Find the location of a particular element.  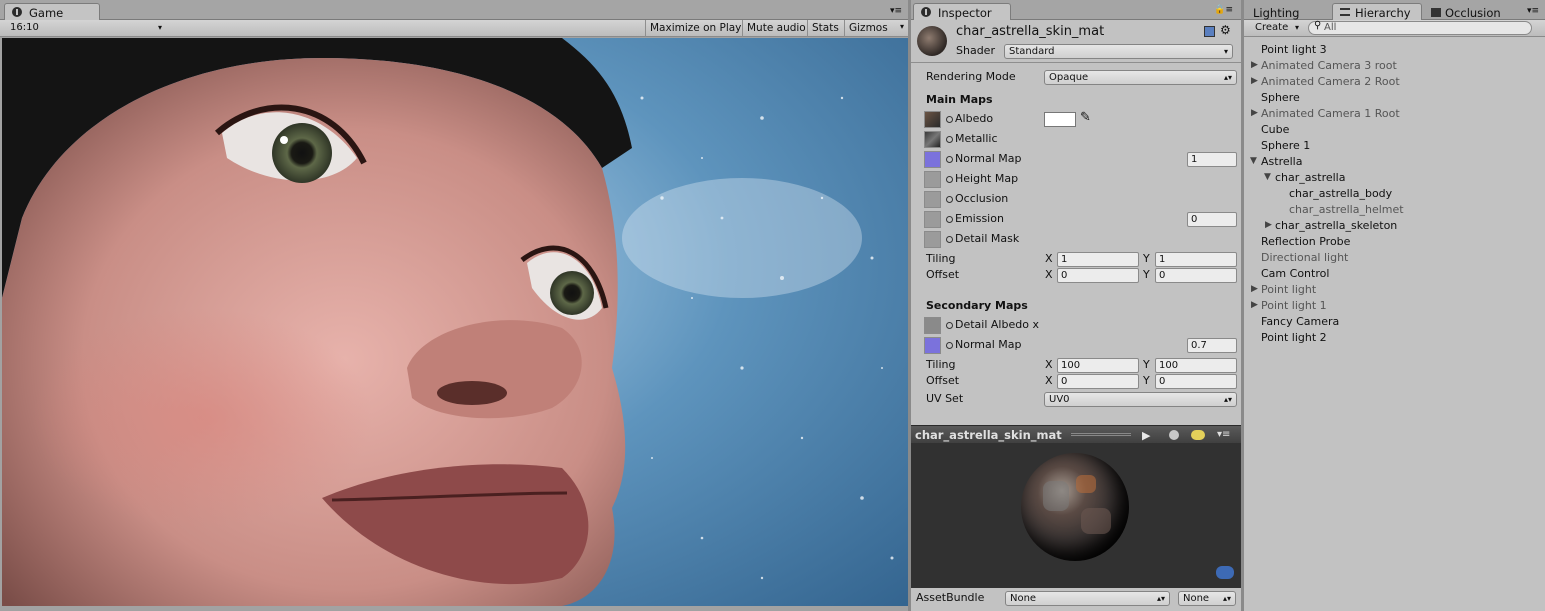

detail-mask-row: Detail Mask is located at coordinates (982, 239).